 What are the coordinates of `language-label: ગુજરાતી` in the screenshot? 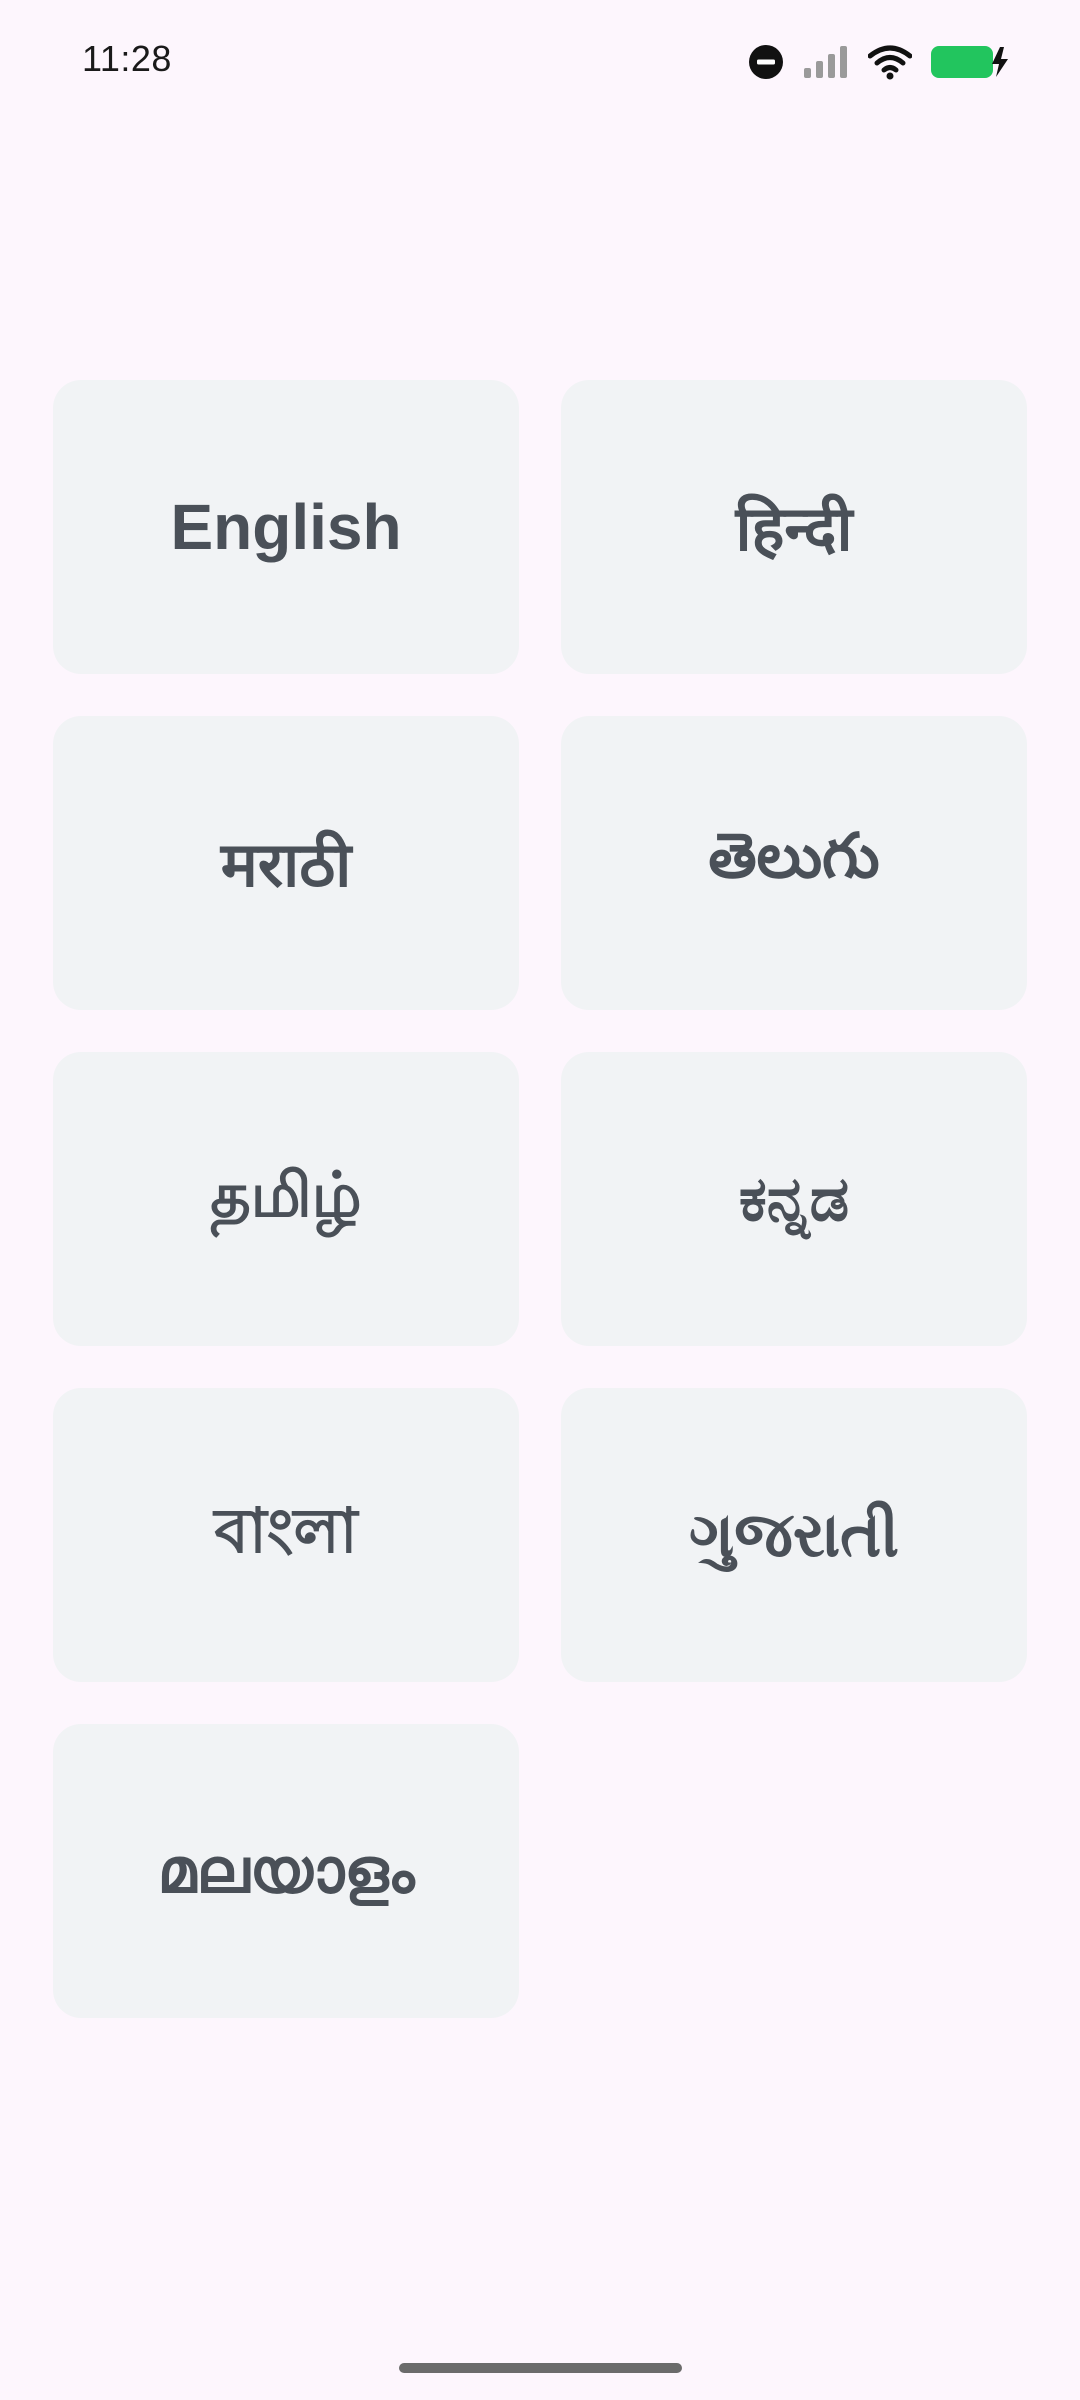 It's located at (794, 1534).